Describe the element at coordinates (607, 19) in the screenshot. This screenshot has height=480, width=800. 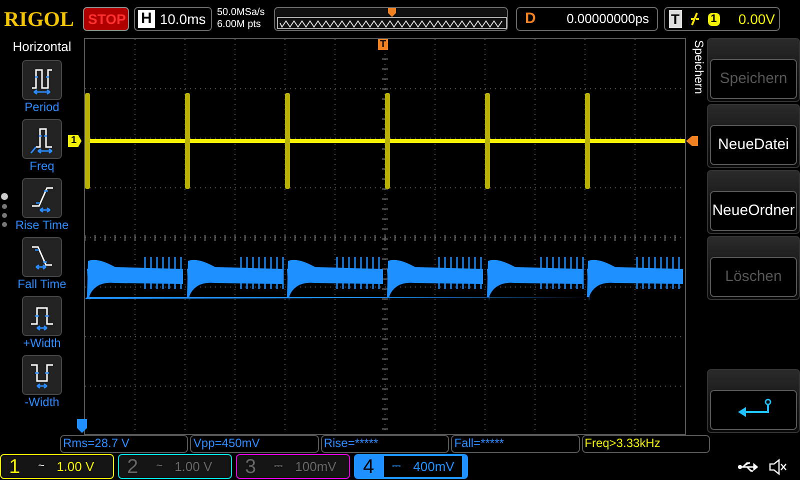
I see `delay-value: 0.00000000ps` at that location.